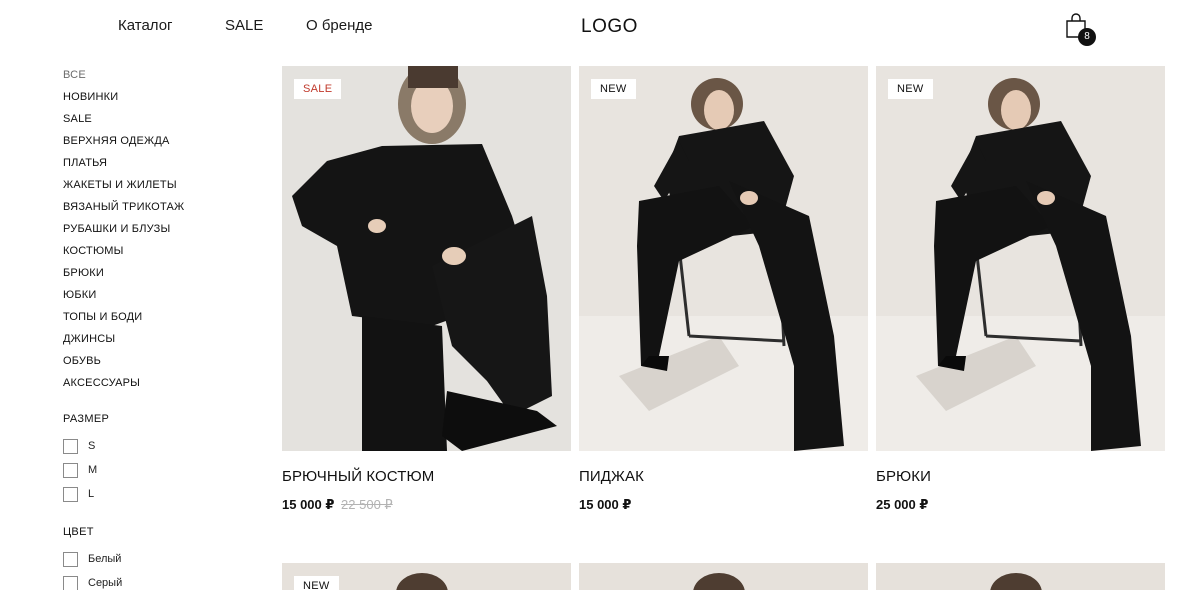 The width and height of the screenshot is (1200, 590). What do you see at coordinates (163, 494) in the screenshot?
I see `size-option-l: L` at bounding box center [163, 494].